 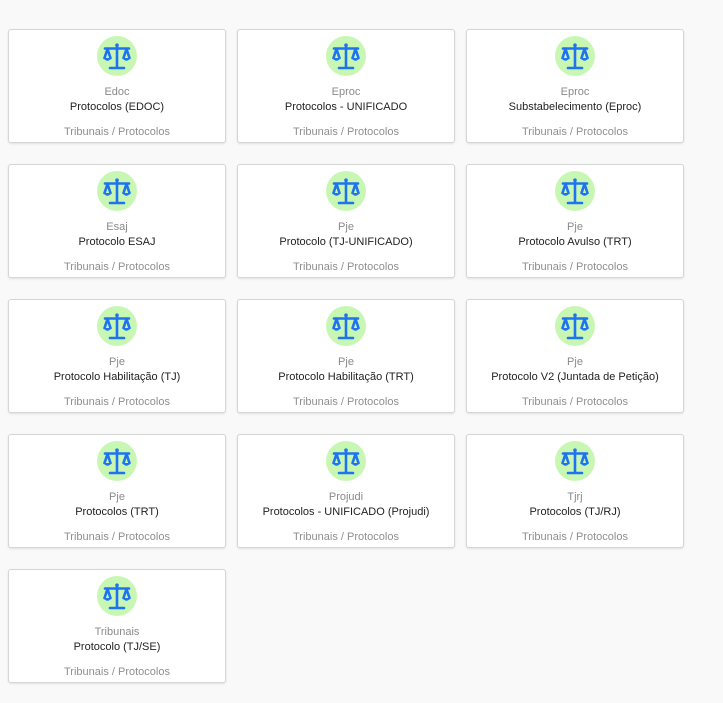 I want to click on card-system: Edoc, so click(x=117, y=92).